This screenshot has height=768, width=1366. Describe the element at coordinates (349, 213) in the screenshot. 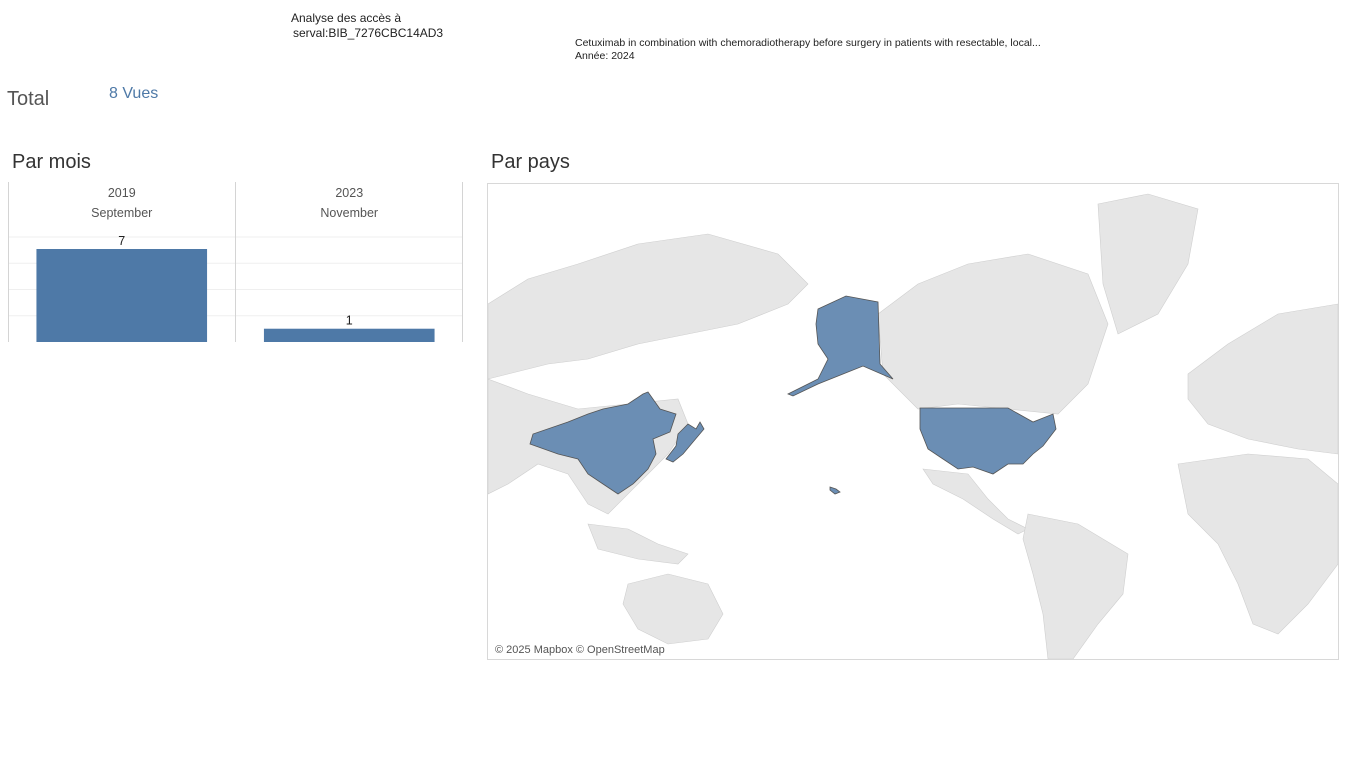

I see `chart-month-label: November` at that location.